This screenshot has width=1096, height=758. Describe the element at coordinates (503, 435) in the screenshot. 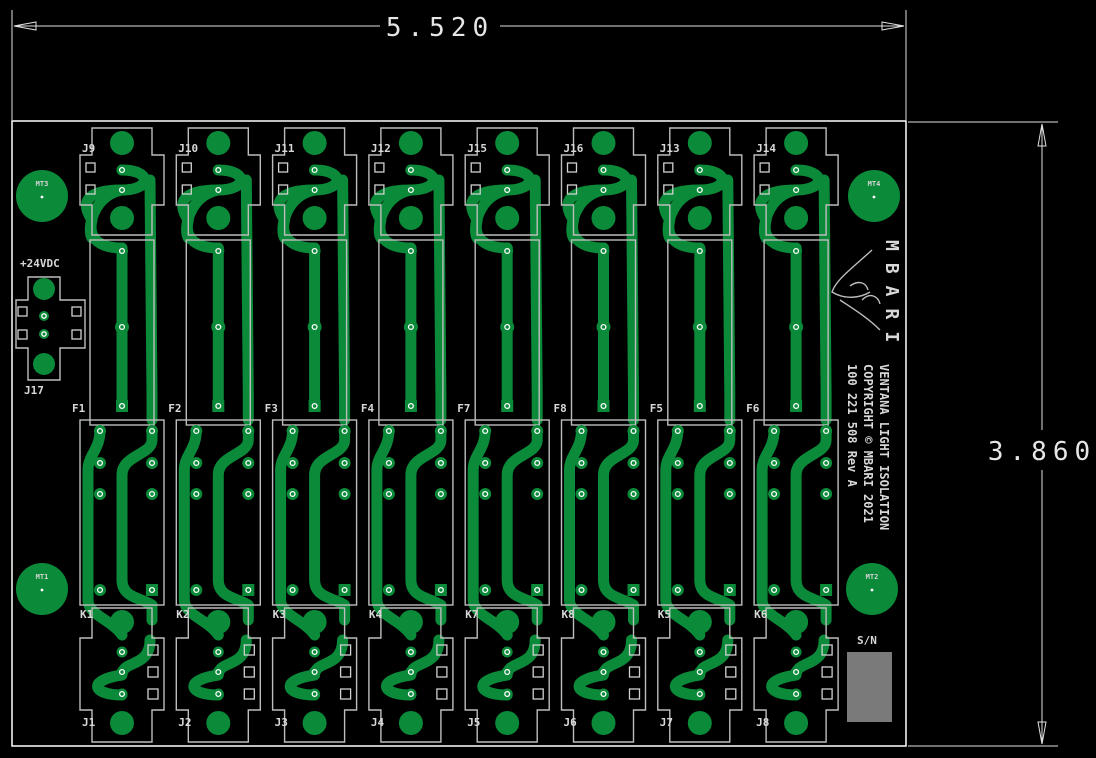

I see `channel-5: J15 F7 K7 J5` at that location.